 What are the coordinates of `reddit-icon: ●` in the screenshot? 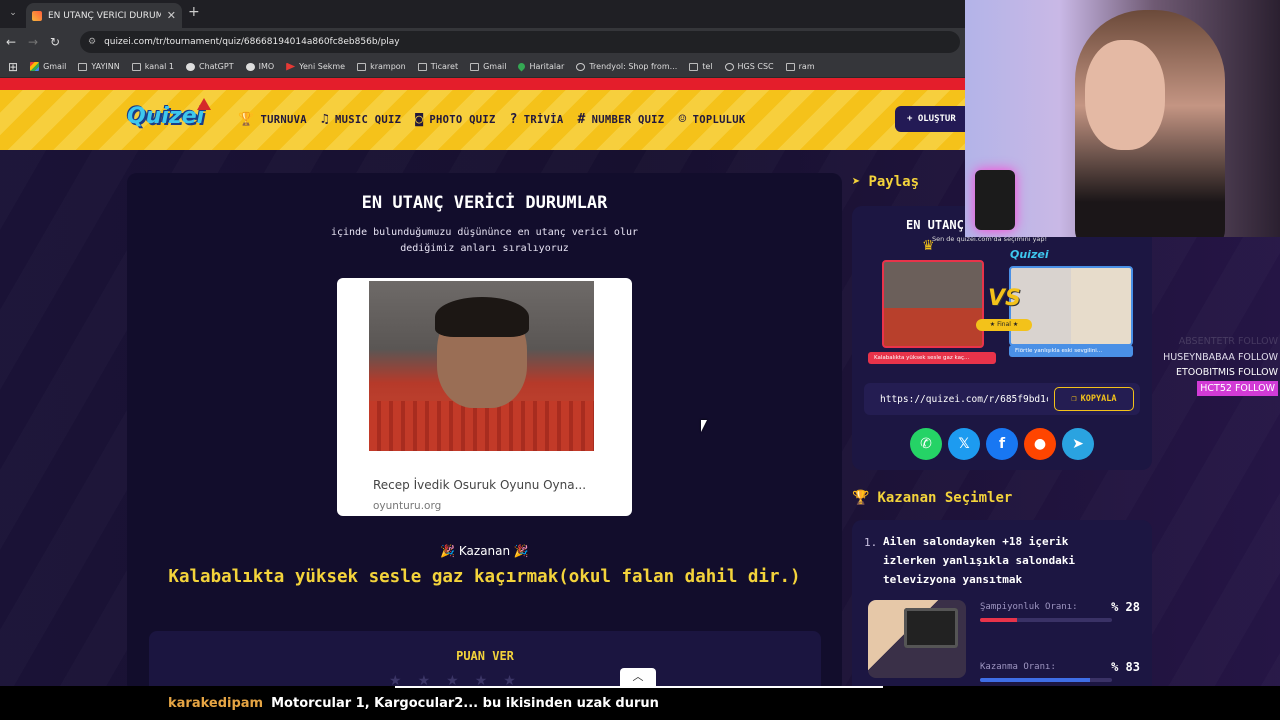 It's located at (1040, 444).